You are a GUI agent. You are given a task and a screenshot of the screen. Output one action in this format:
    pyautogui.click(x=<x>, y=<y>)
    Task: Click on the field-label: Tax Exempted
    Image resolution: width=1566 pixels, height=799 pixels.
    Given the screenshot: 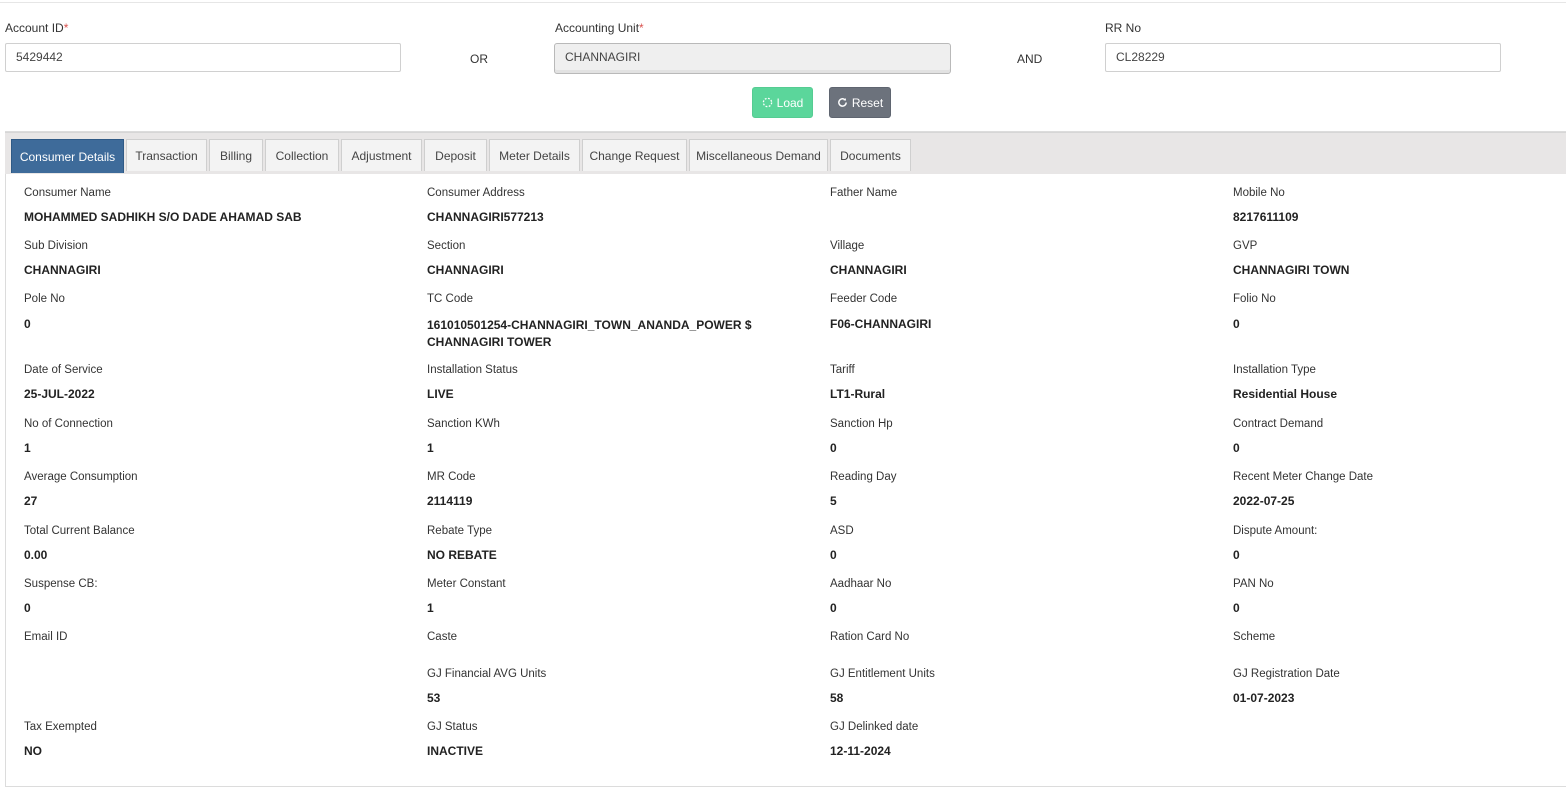 What is the action you would take?
    pyautogui.click(x=60, y=727)
    